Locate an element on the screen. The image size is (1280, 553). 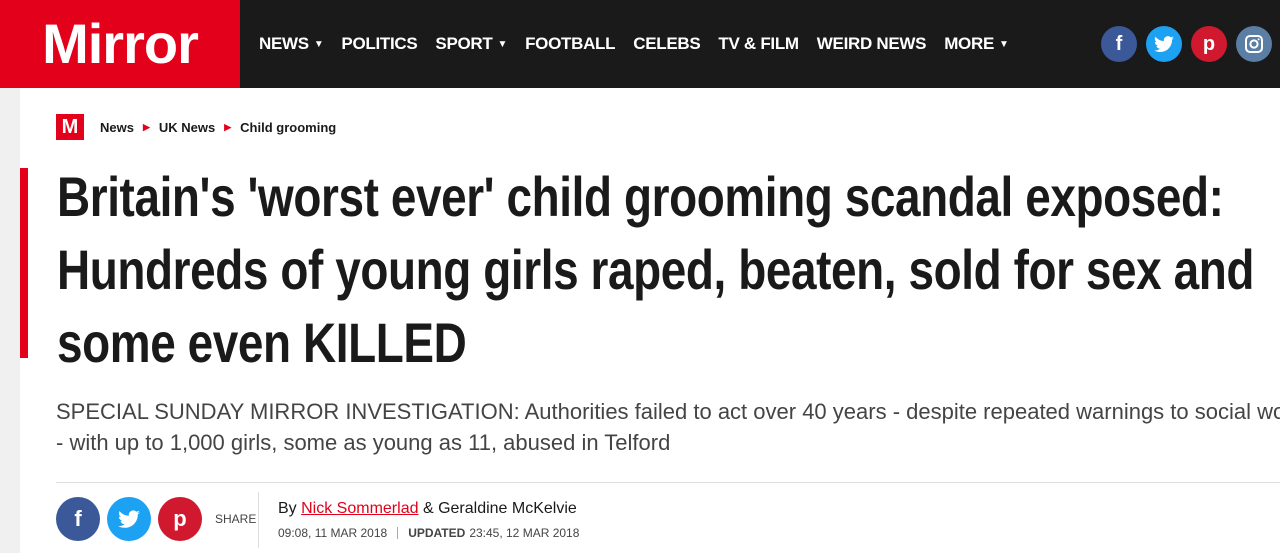
mirror-m-badge: M is located at coordinates (70, 127).